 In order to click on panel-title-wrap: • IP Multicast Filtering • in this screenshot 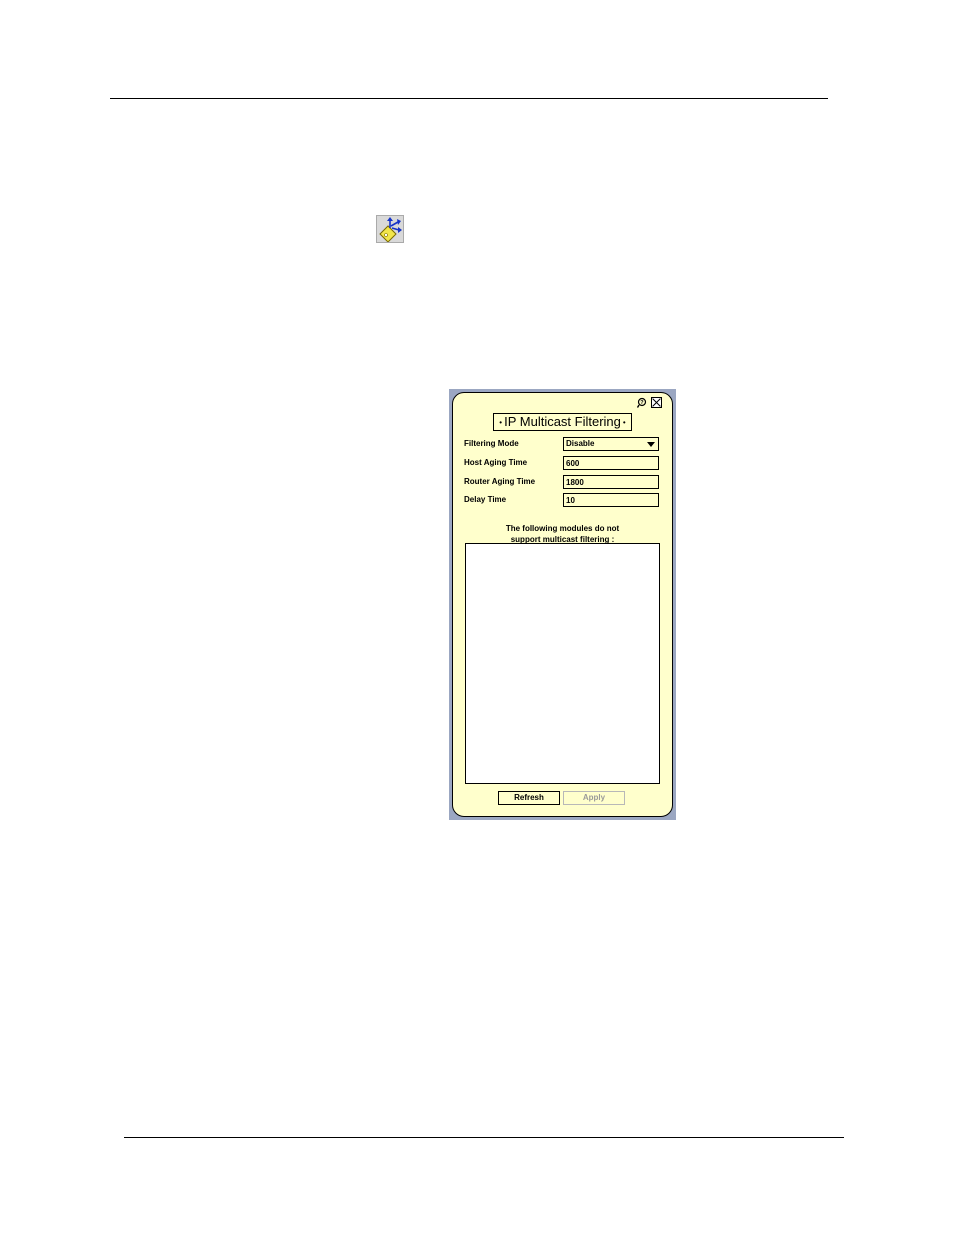, I will do `click(562, 422)`.